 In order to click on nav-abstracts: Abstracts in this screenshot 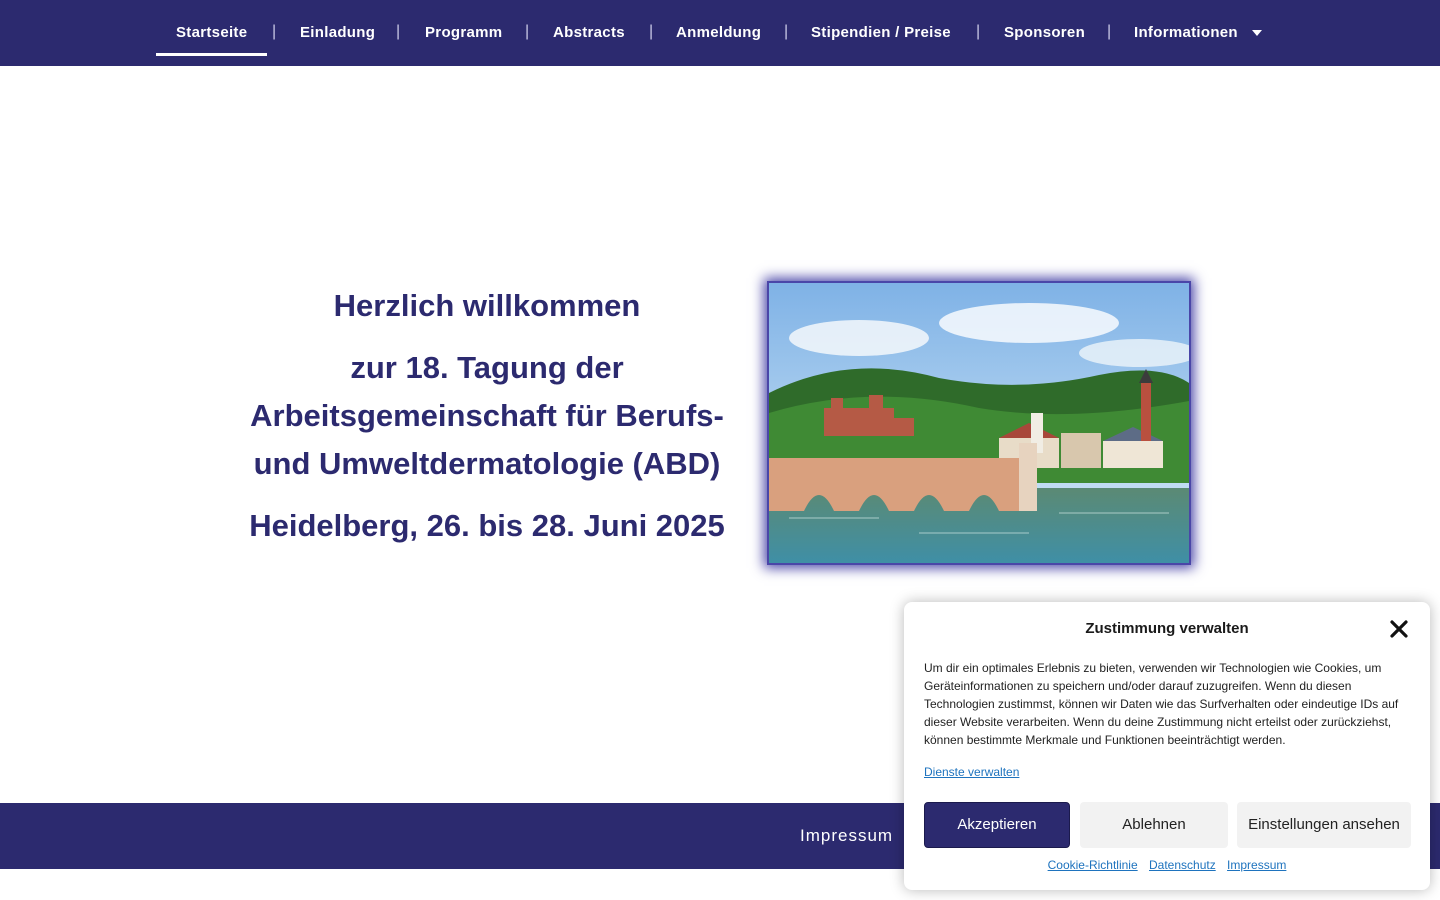, I will do `click(589, 33)`.